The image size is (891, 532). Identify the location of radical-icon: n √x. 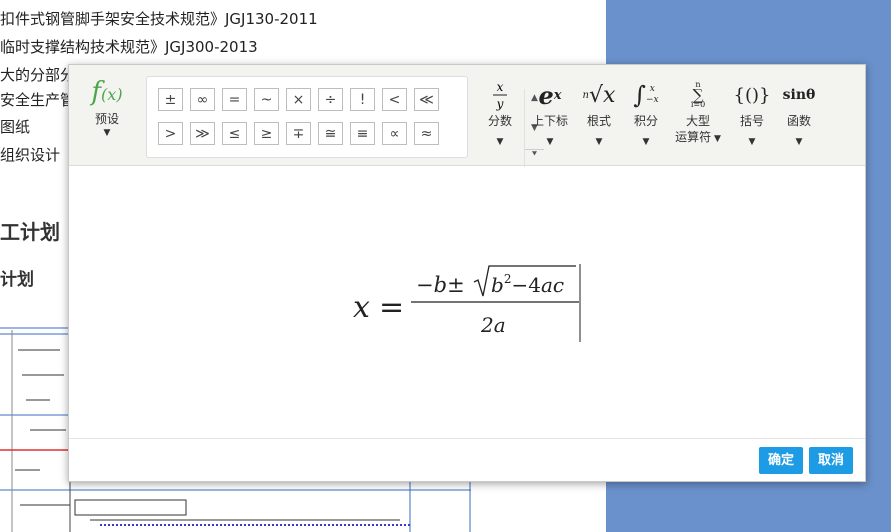
(599, 95).